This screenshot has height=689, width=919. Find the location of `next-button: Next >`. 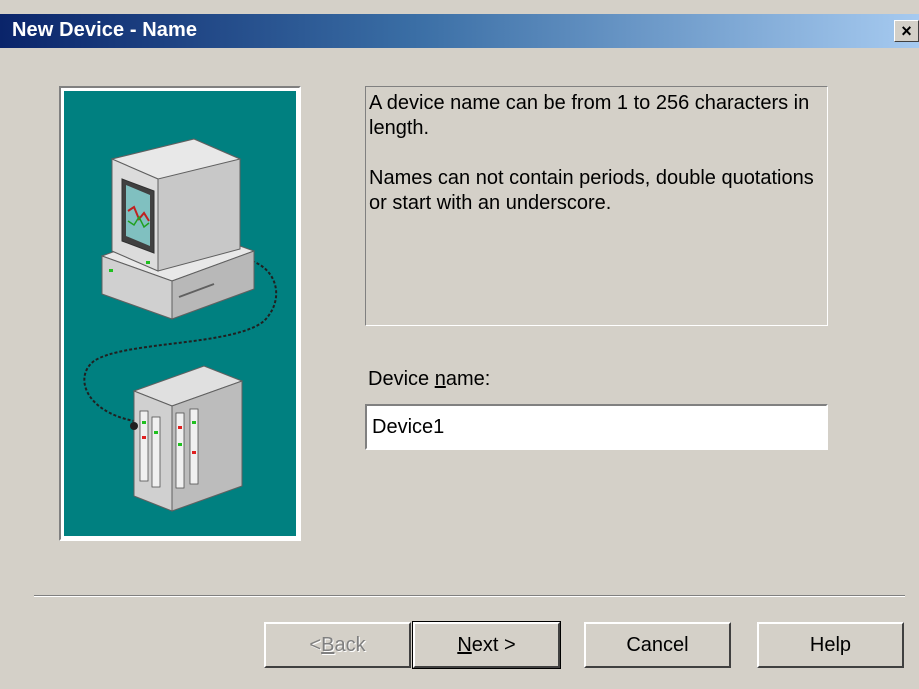

next-button: Next > is located at coordinates (486, 645).